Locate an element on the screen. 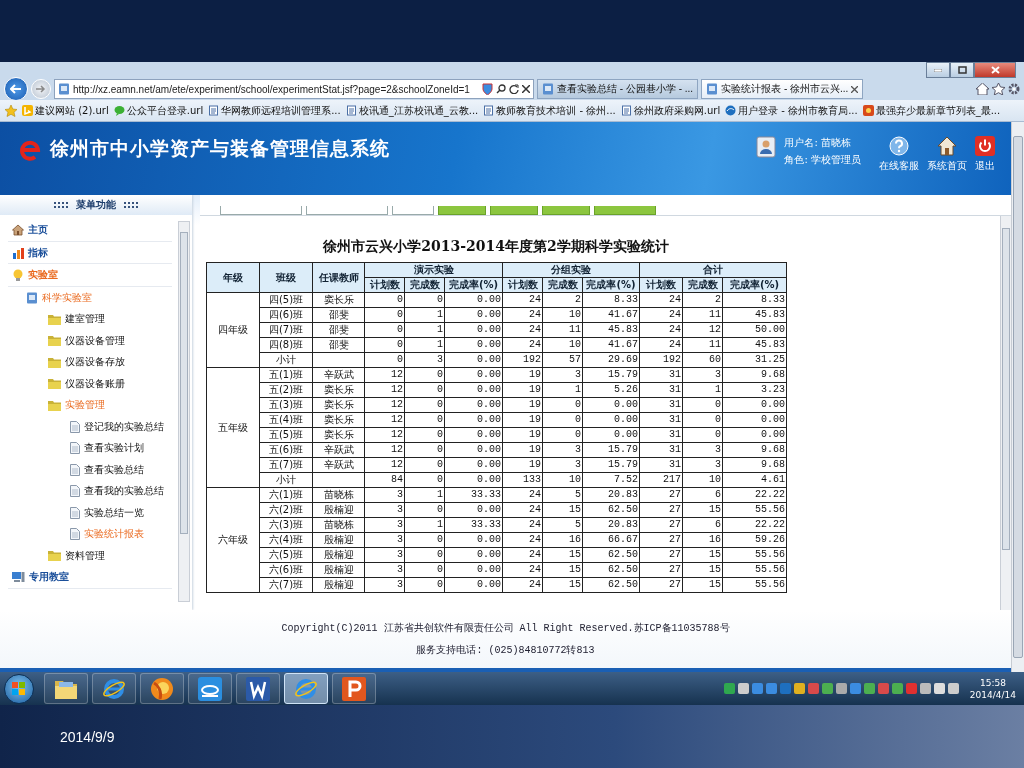  settings-icon is located at coordinates (1014, 89).